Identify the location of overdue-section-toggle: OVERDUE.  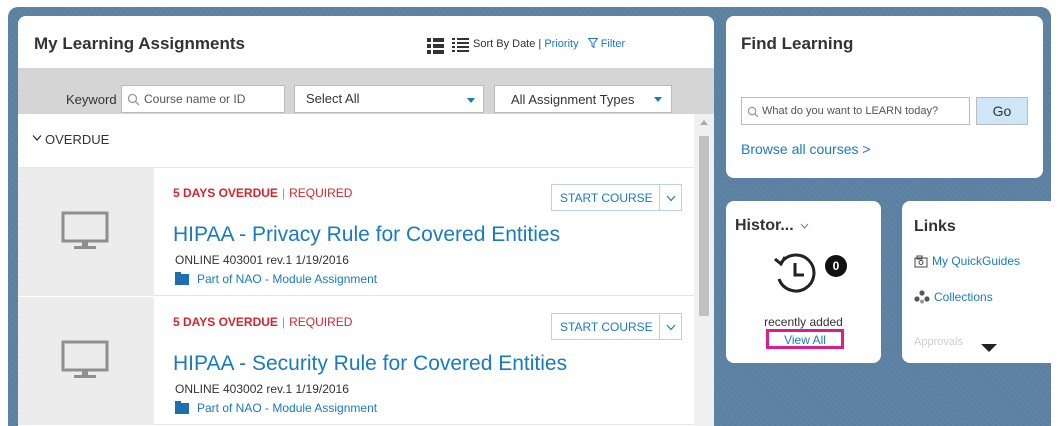
(356, 141).